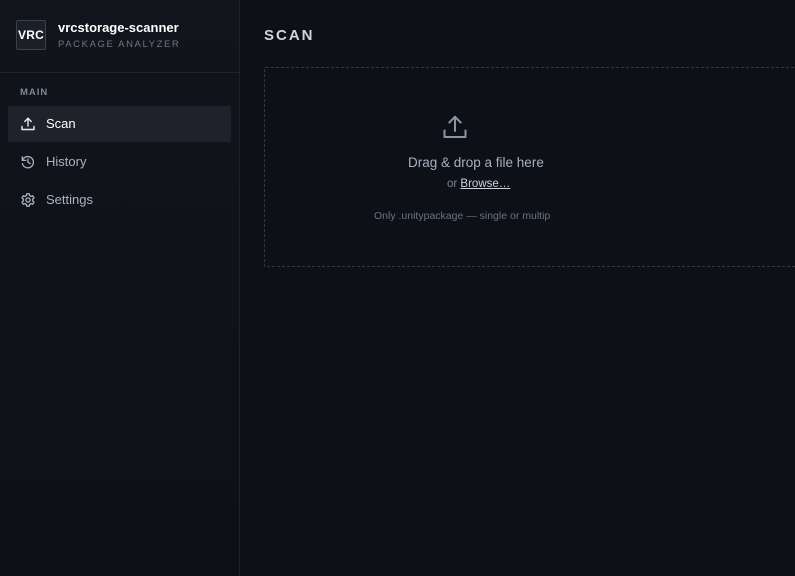  What do you see at coordinates (119, 162) in the screenshot?
I see `sidebar-item-history: History` at bounding box center [119, 162].